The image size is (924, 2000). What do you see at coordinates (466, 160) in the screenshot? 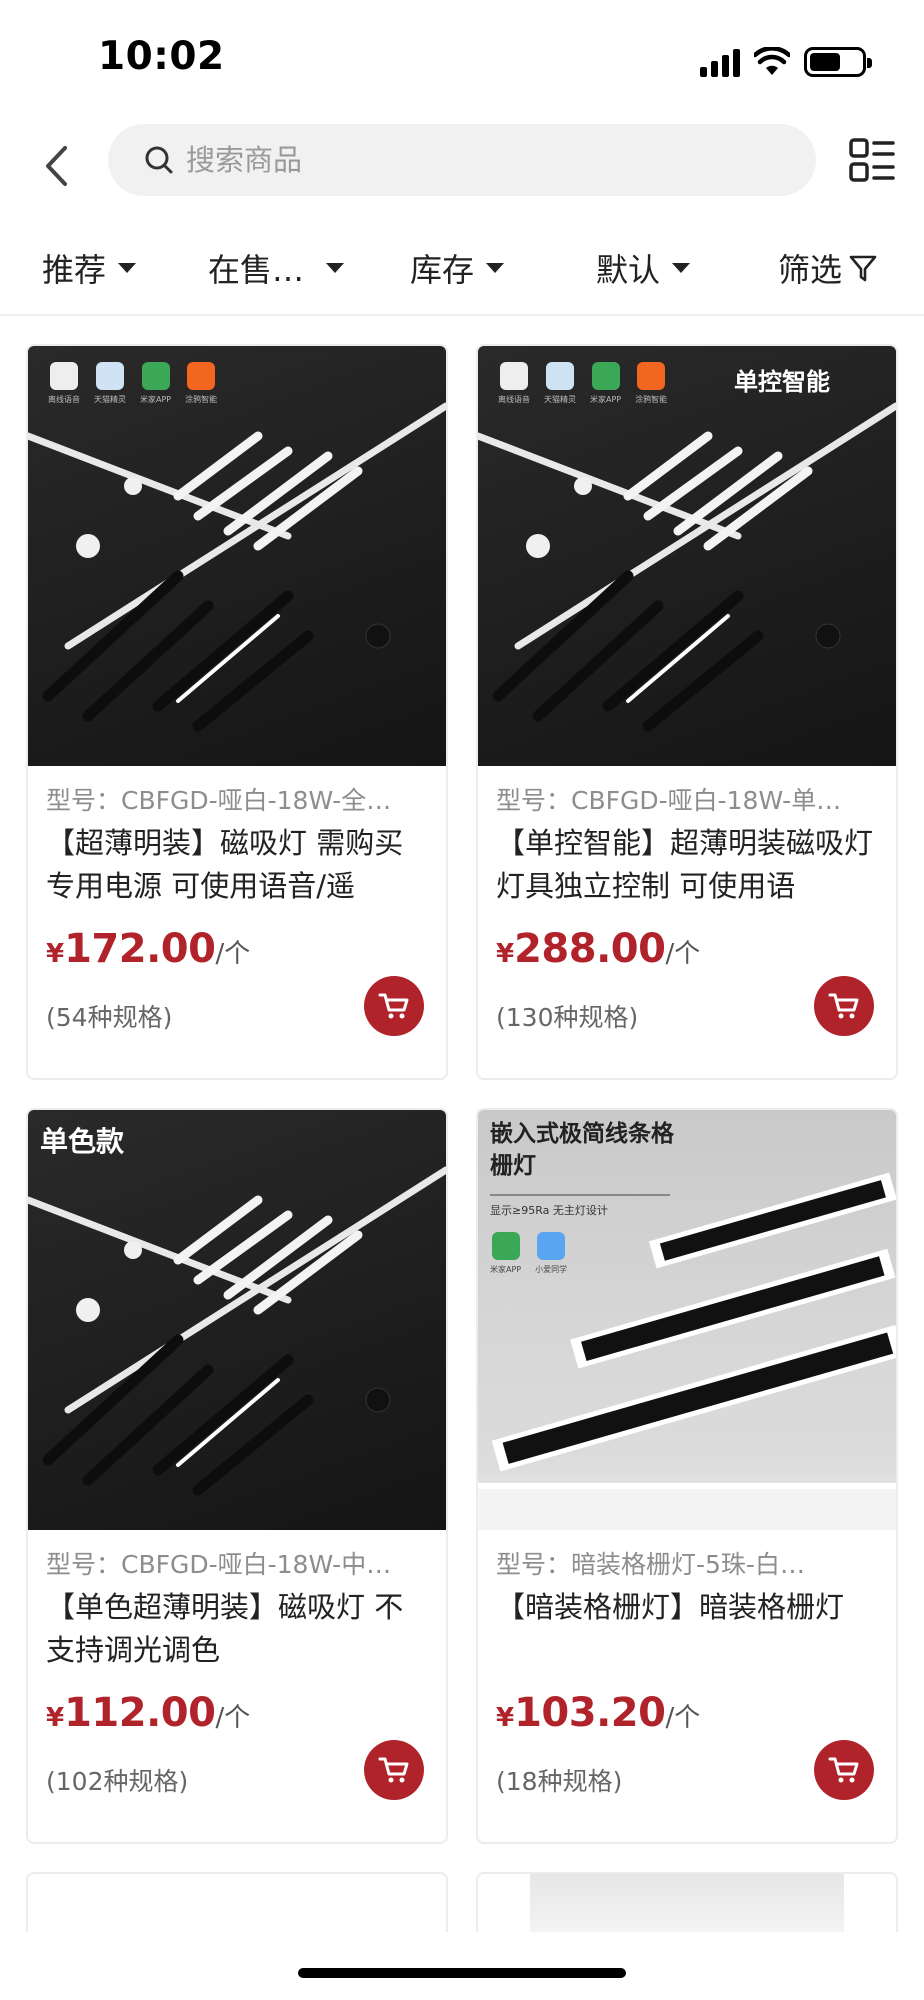
I see `search-input` at bounding box center [466, 160].